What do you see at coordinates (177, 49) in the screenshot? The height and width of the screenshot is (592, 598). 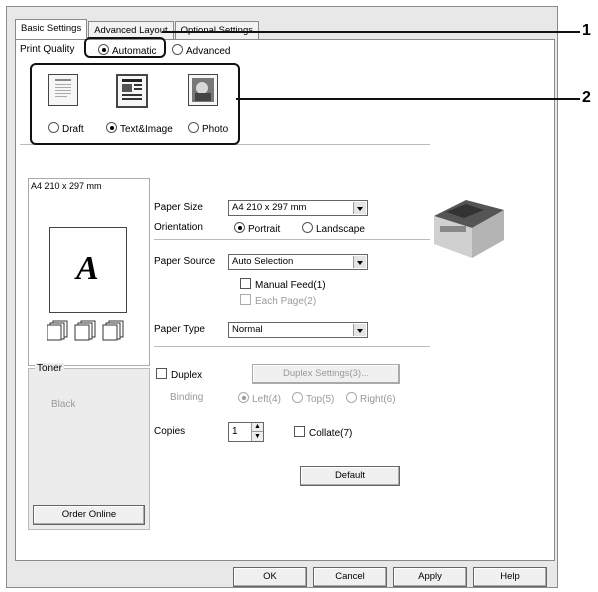 I see `advanced-radio-dot` at bounding box center [177, 49].